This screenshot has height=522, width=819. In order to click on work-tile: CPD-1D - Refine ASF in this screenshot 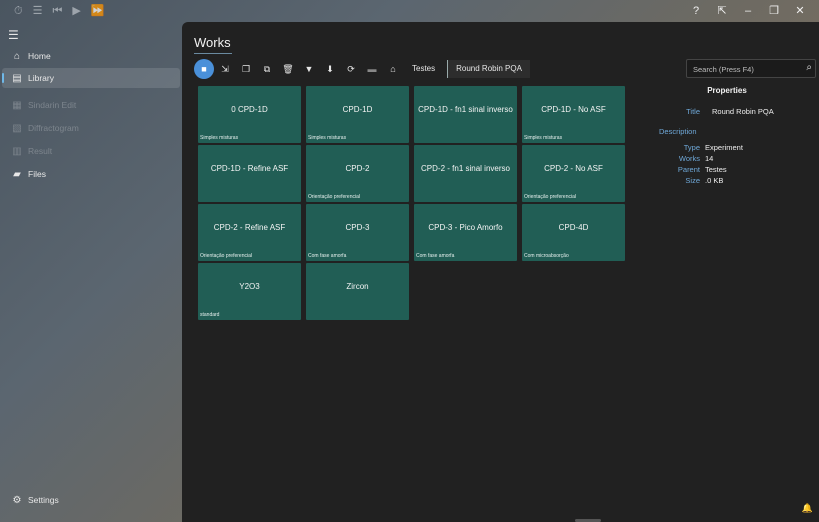, I will do `click(249, 173)`.